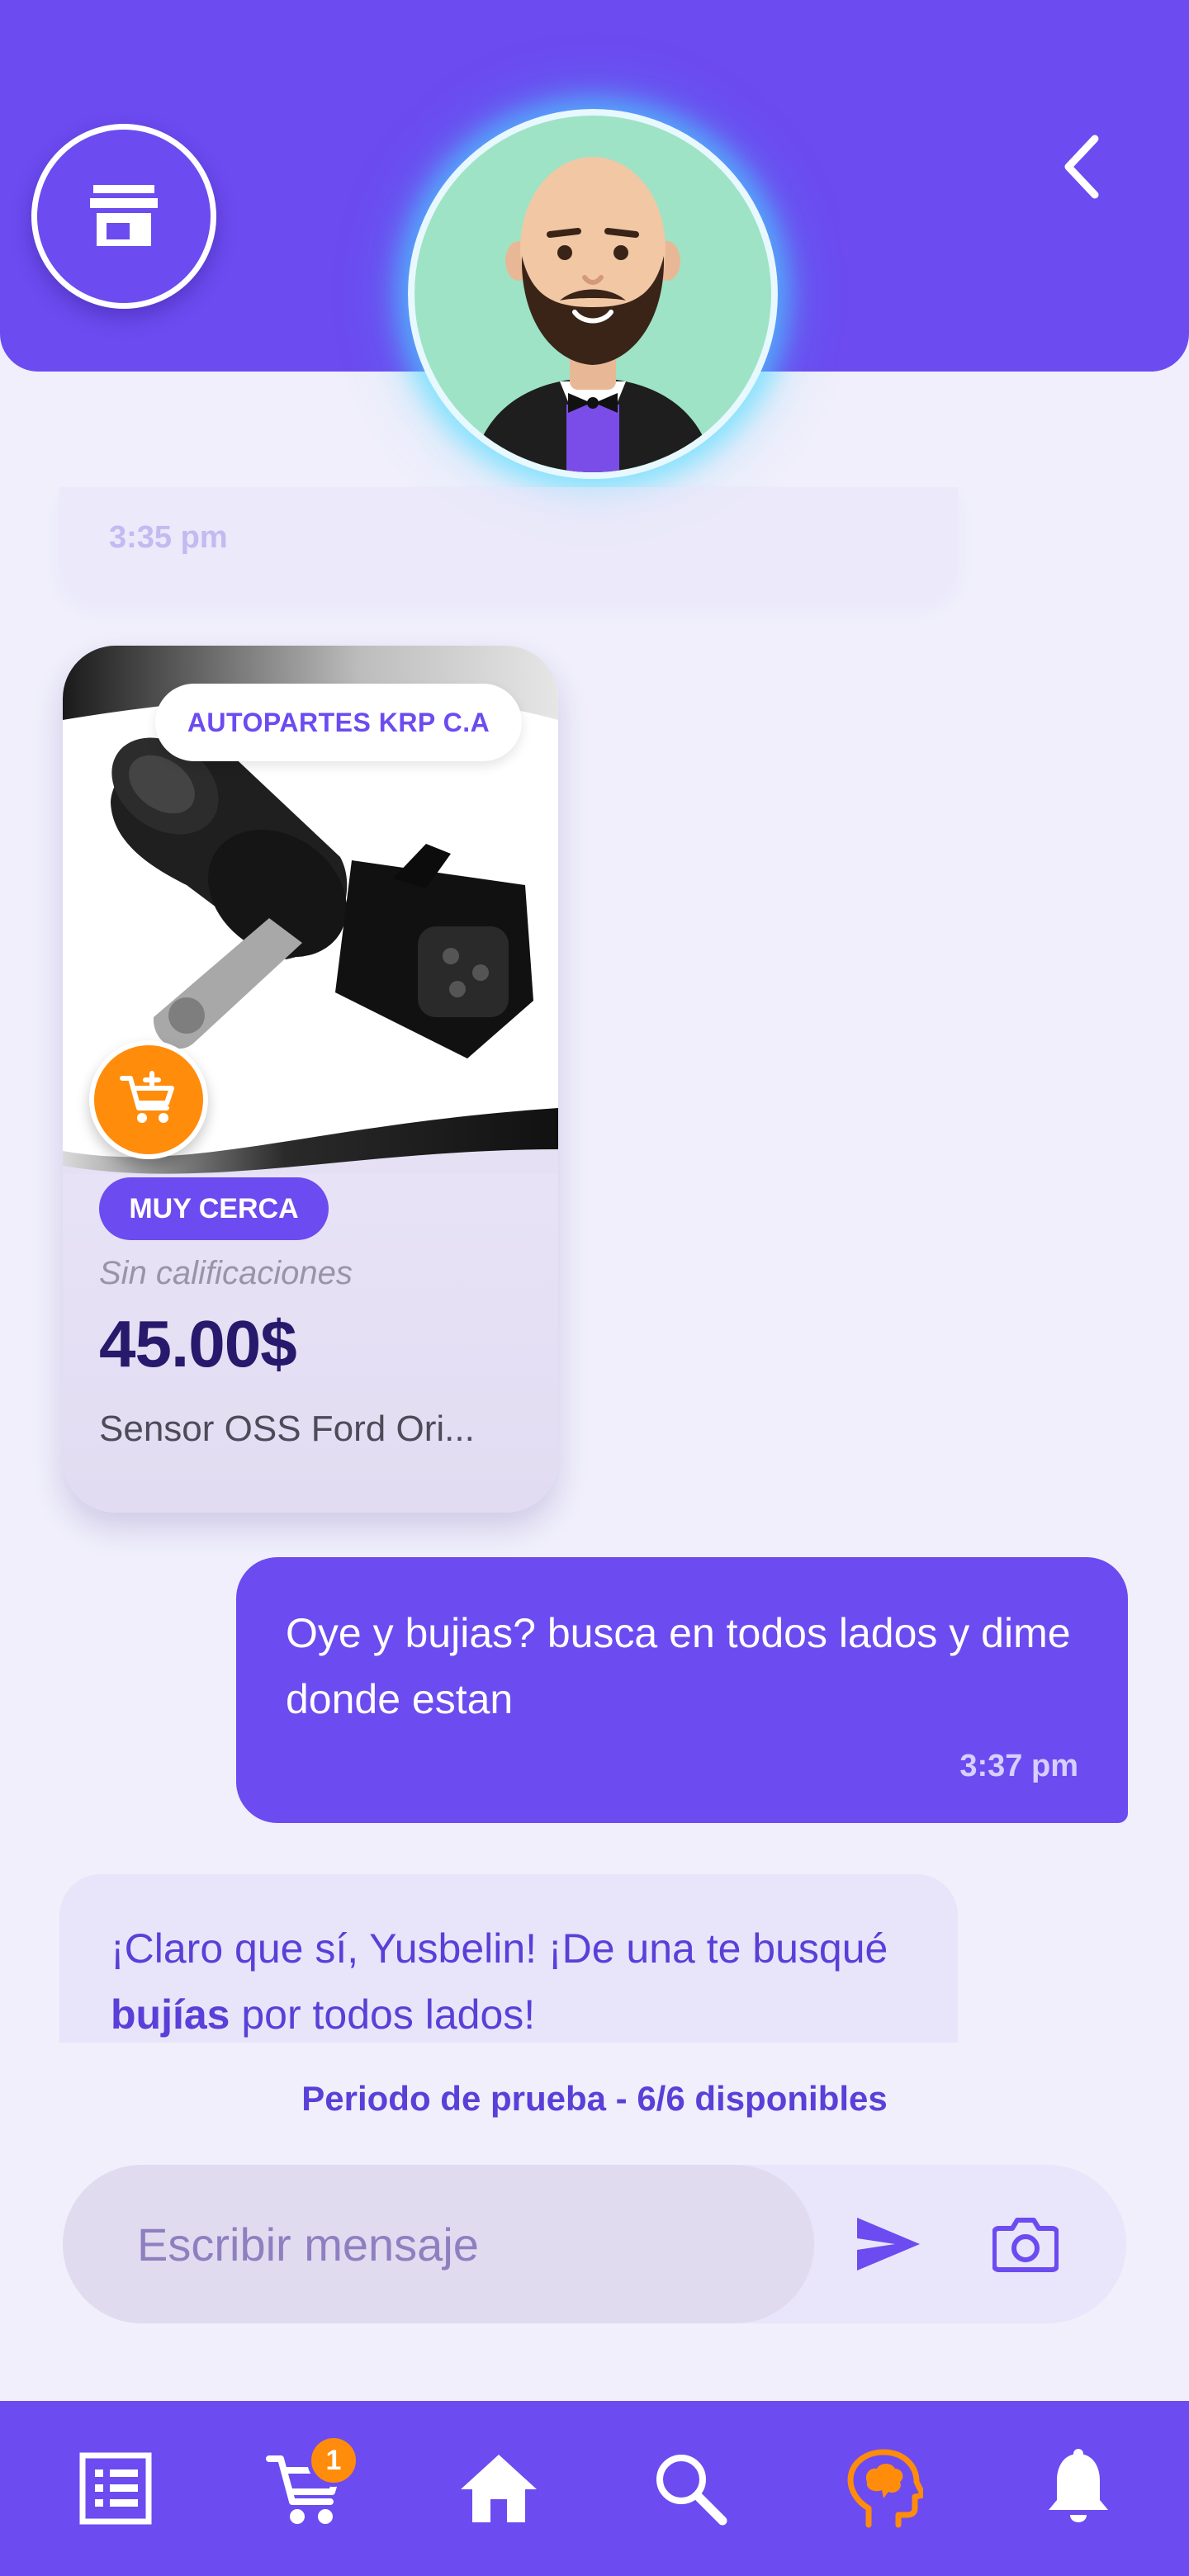 The width and height of the screenshot is (1189, 2576). What do you see at coordinates (168, 537) in the screenshot?
I see `message-time: 3:35 pm` at bounding box center [168, 537].